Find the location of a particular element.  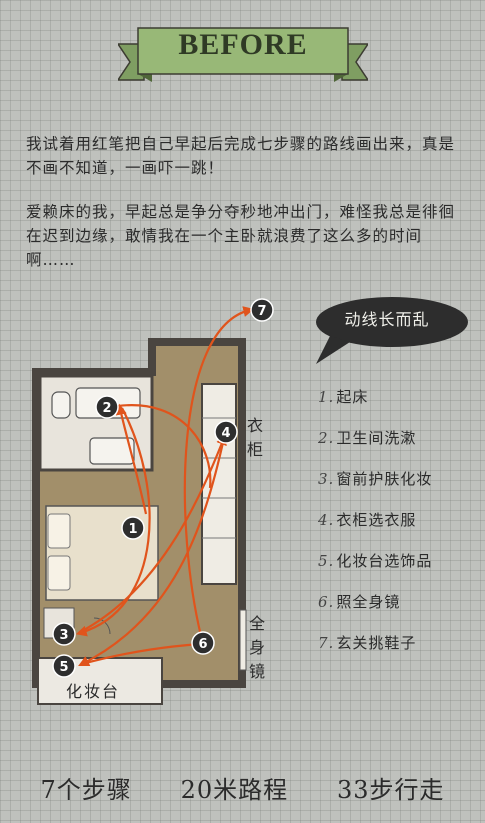

marker-3: 3 is located at coordinates (64, 634).